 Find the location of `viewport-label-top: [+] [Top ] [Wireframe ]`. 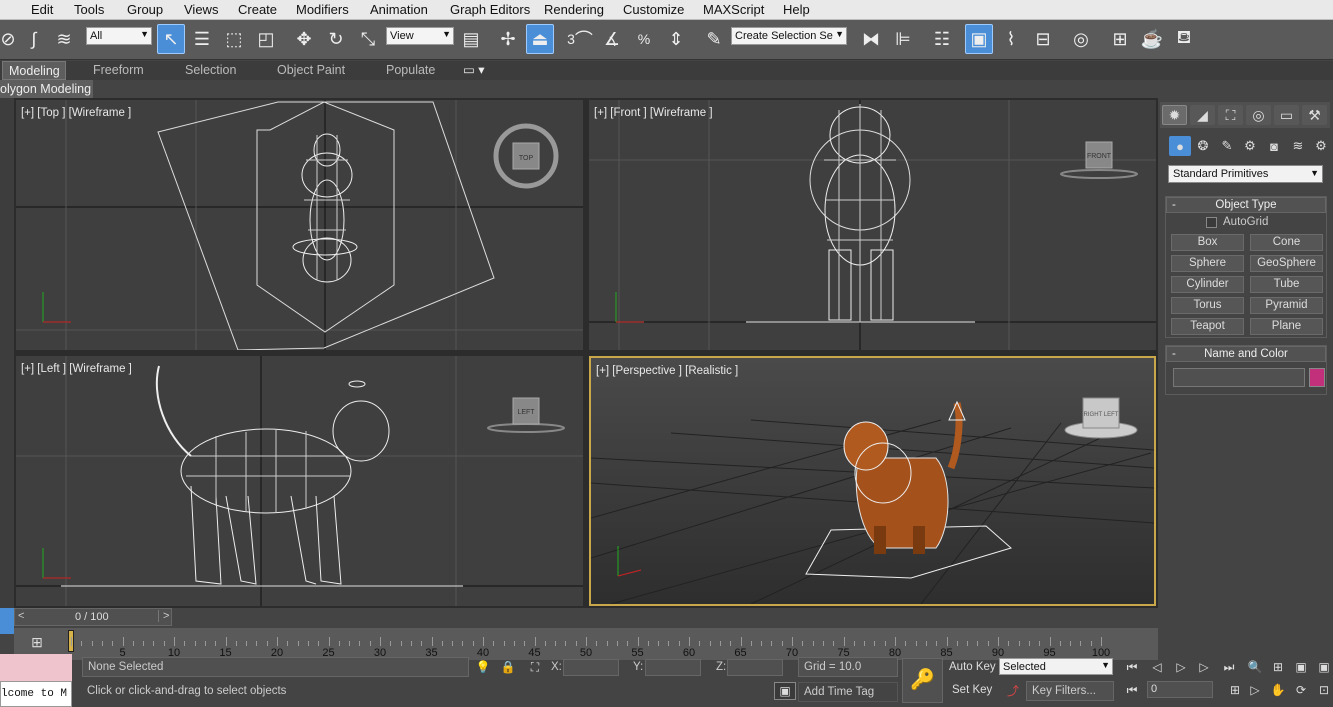

viewport-label-top: [+] [Top ] [Wireframe ] is located at coordinates (76, 113).